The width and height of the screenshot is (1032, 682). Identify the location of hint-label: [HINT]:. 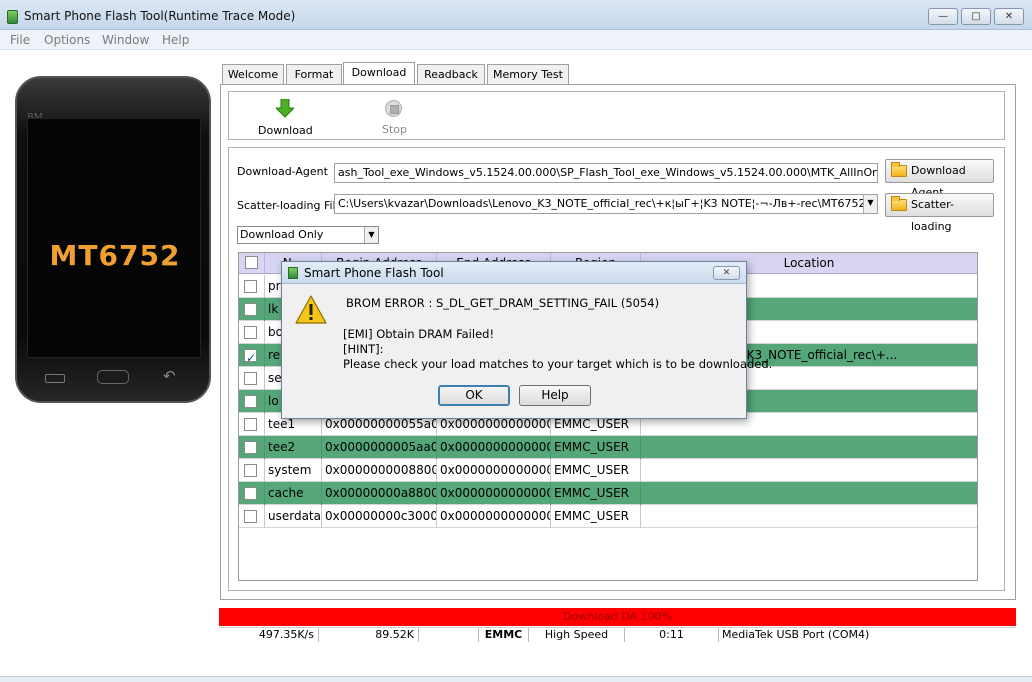
(363, 349).